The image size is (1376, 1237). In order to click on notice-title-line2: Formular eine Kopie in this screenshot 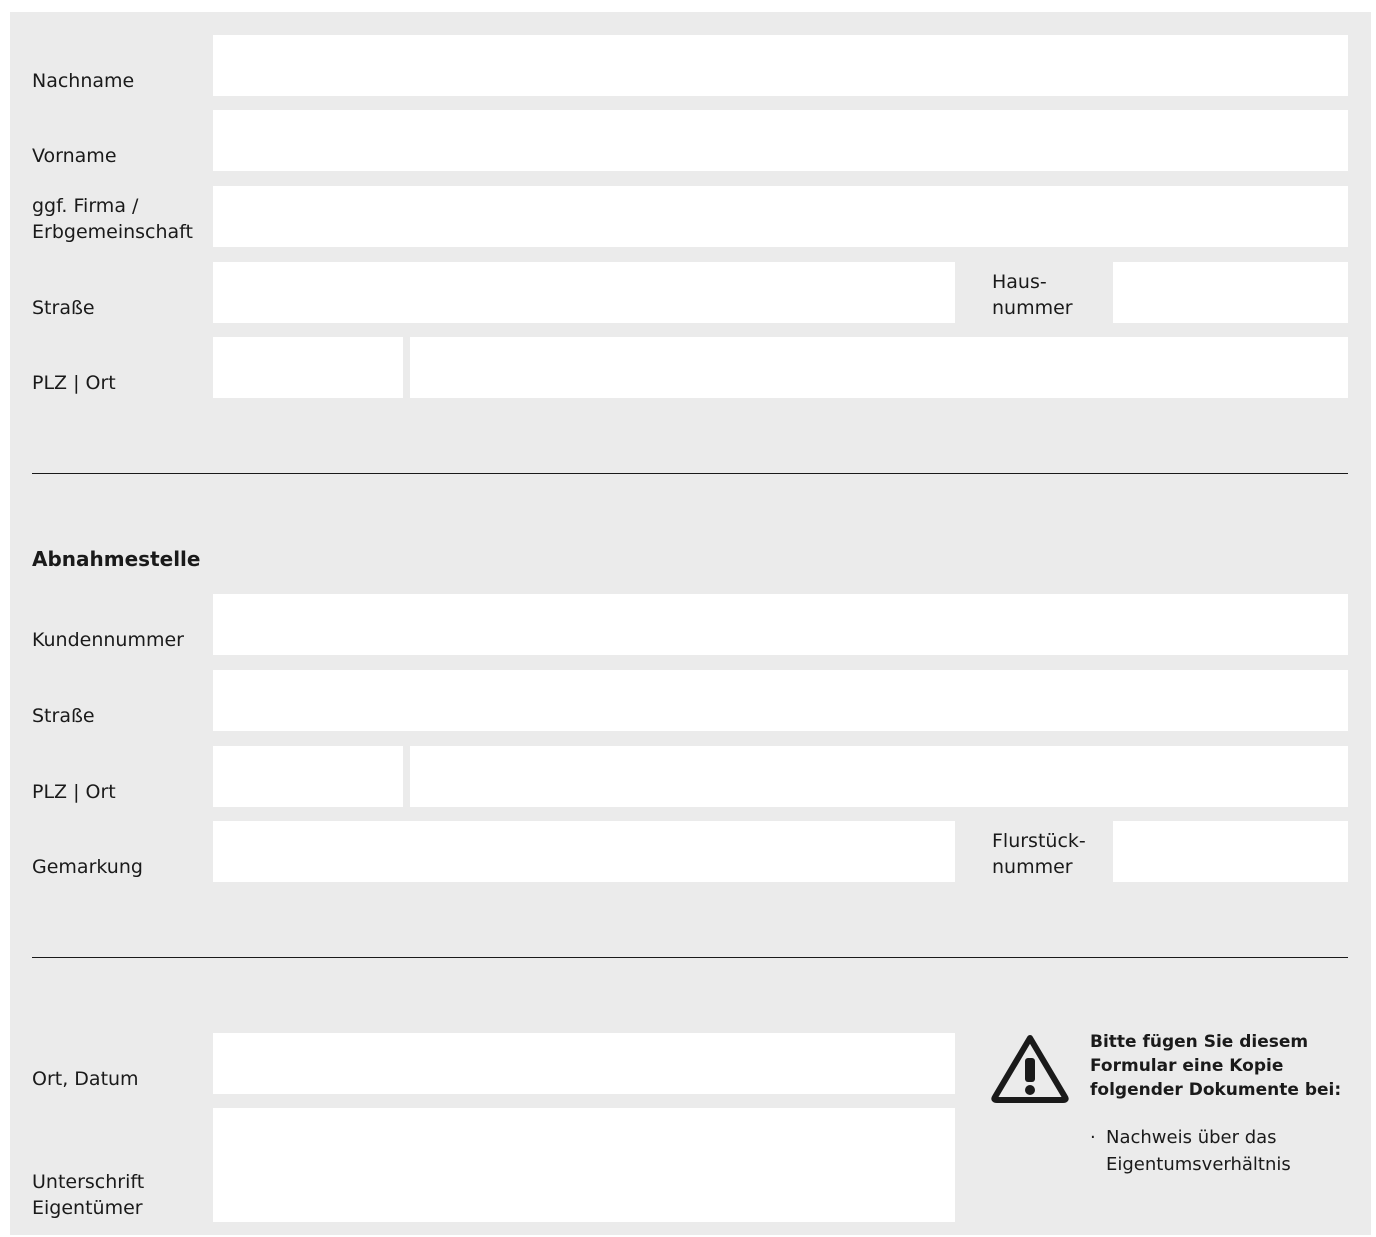, I will do `click(1187, 1066)`.